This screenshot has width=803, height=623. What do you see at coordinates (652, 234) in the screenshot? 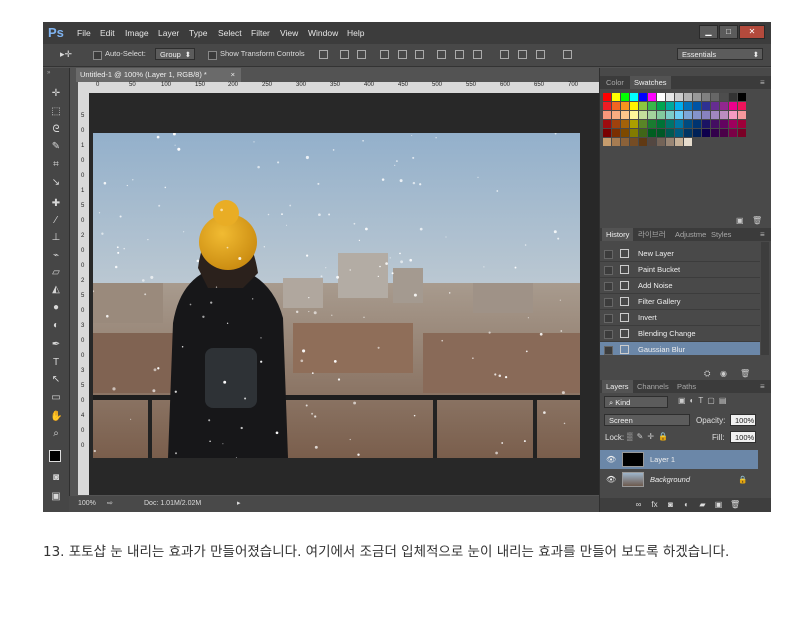
I see `tab-libraries: 라이브러` at bounding box center [652, 234].